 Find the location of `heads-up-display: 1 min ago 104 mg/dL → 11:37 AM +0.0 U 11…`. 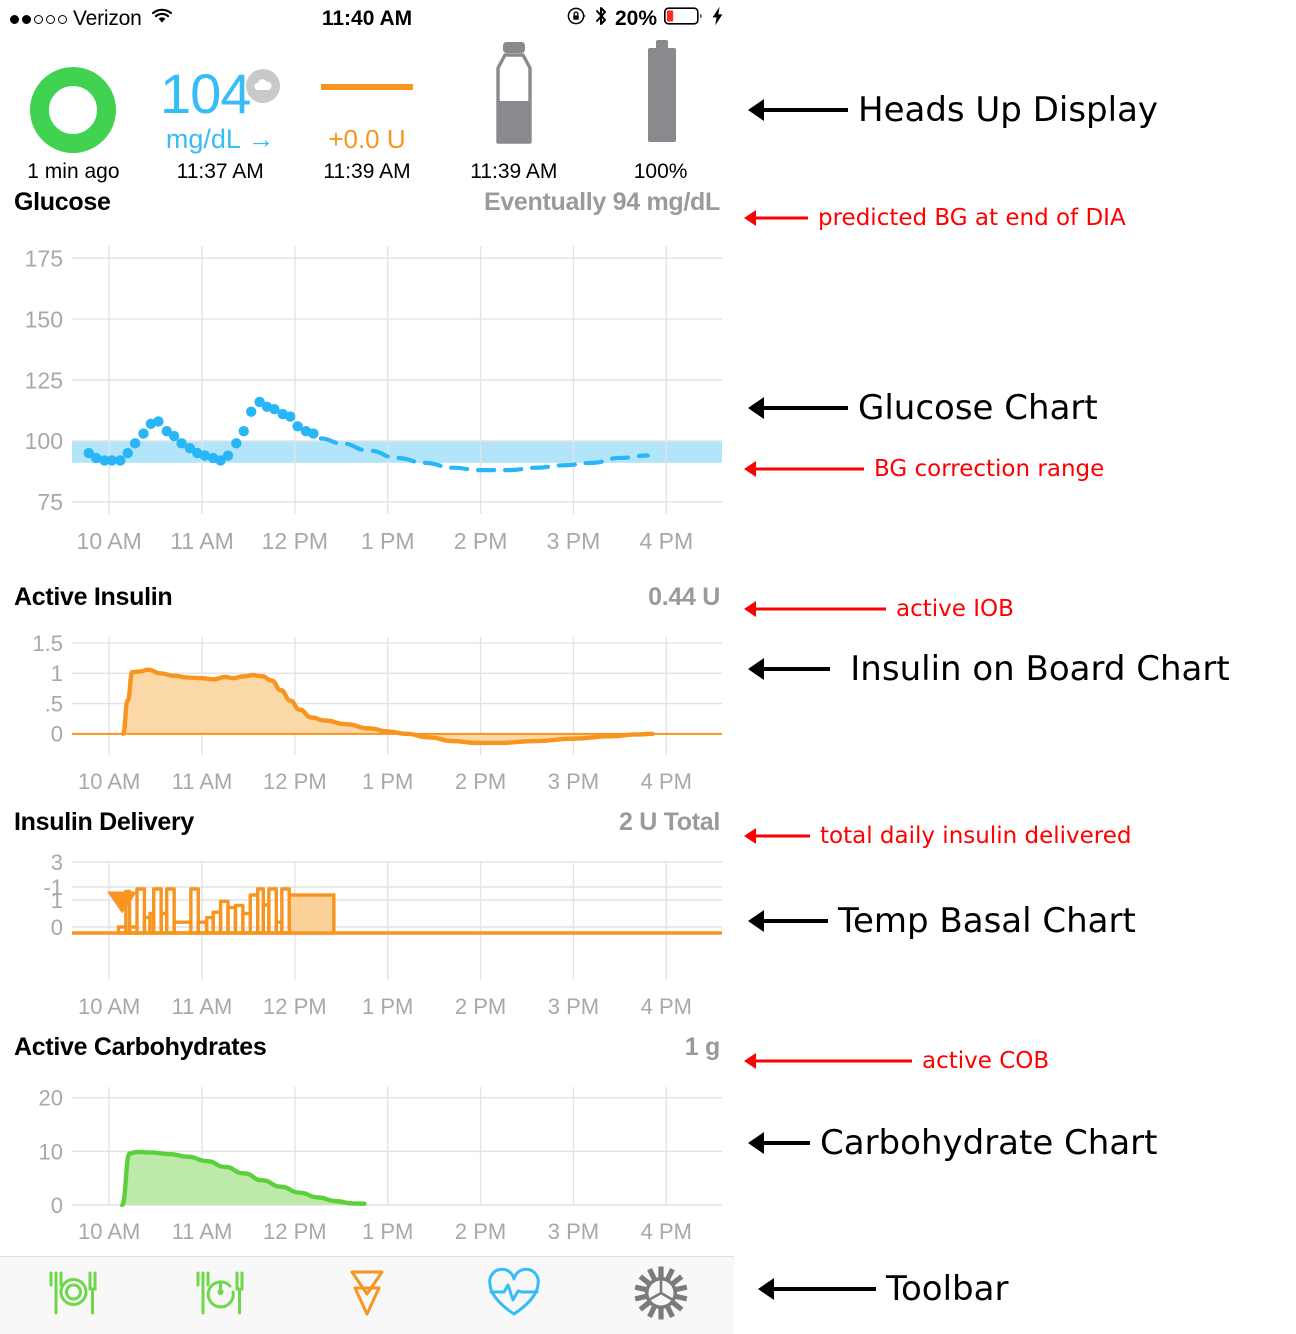

heads-up-display: 1 min ago 104 mg/dL → 11:37 AM +0.0 U 11… is located at coordinates (367, 113).